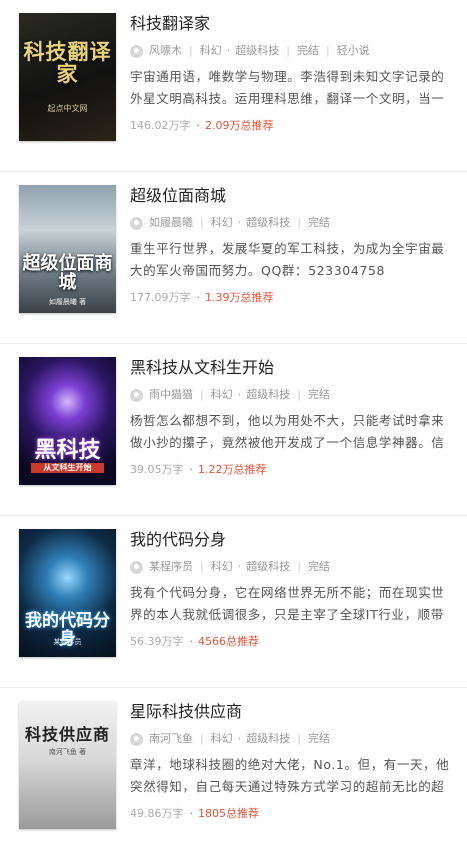 Image resolution: width=467 pixels, height=862 pixels. What do you see at coordinates (291, 567) in the screenshot?
I see `book-meta: 某程序员 | 科幻 · 超级科技 | 完结` at bounding box center [291, 567].